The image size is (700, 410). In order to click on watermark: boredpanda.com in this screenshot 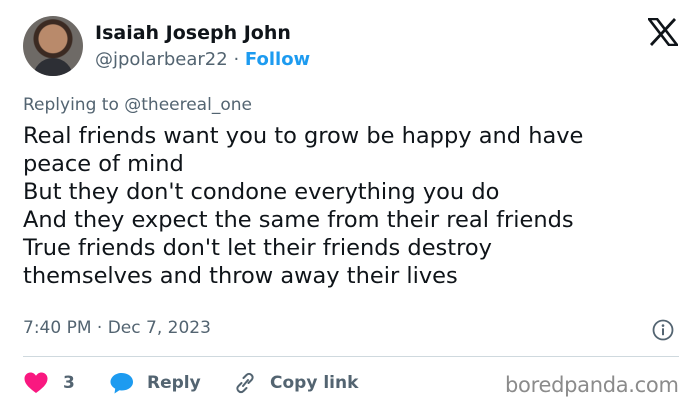, I will do `click(592, 385)`.